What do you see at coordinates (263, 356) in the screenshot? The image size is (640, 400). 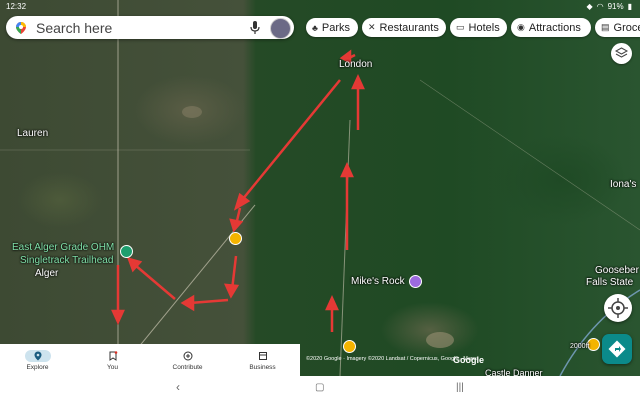 I see `storefront-icon` at bounding box center [263, 356].